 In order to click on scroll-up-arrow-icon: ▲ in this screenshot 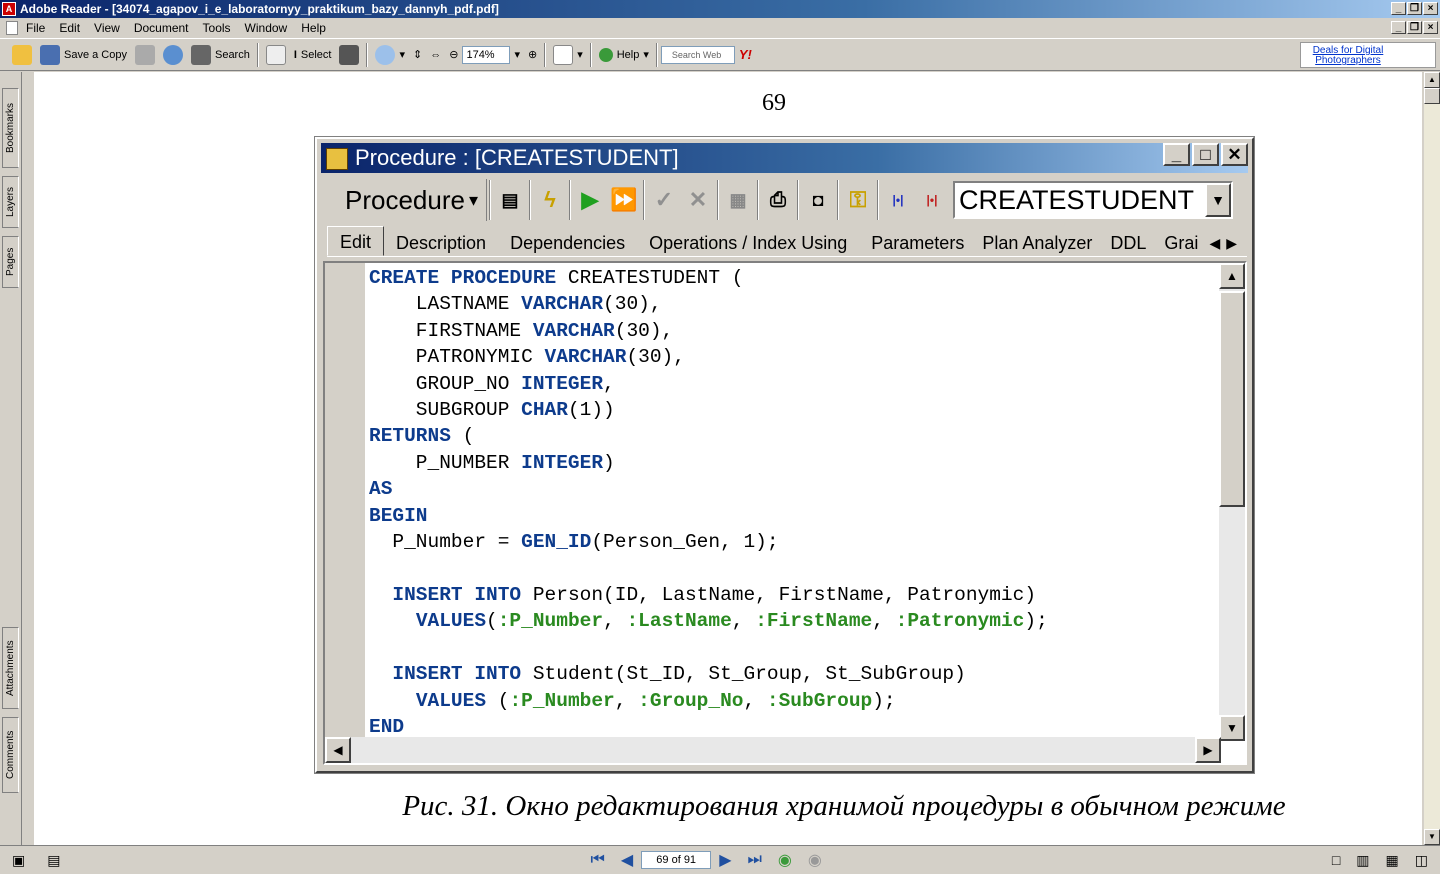, I will do `click(1232, 276)`.